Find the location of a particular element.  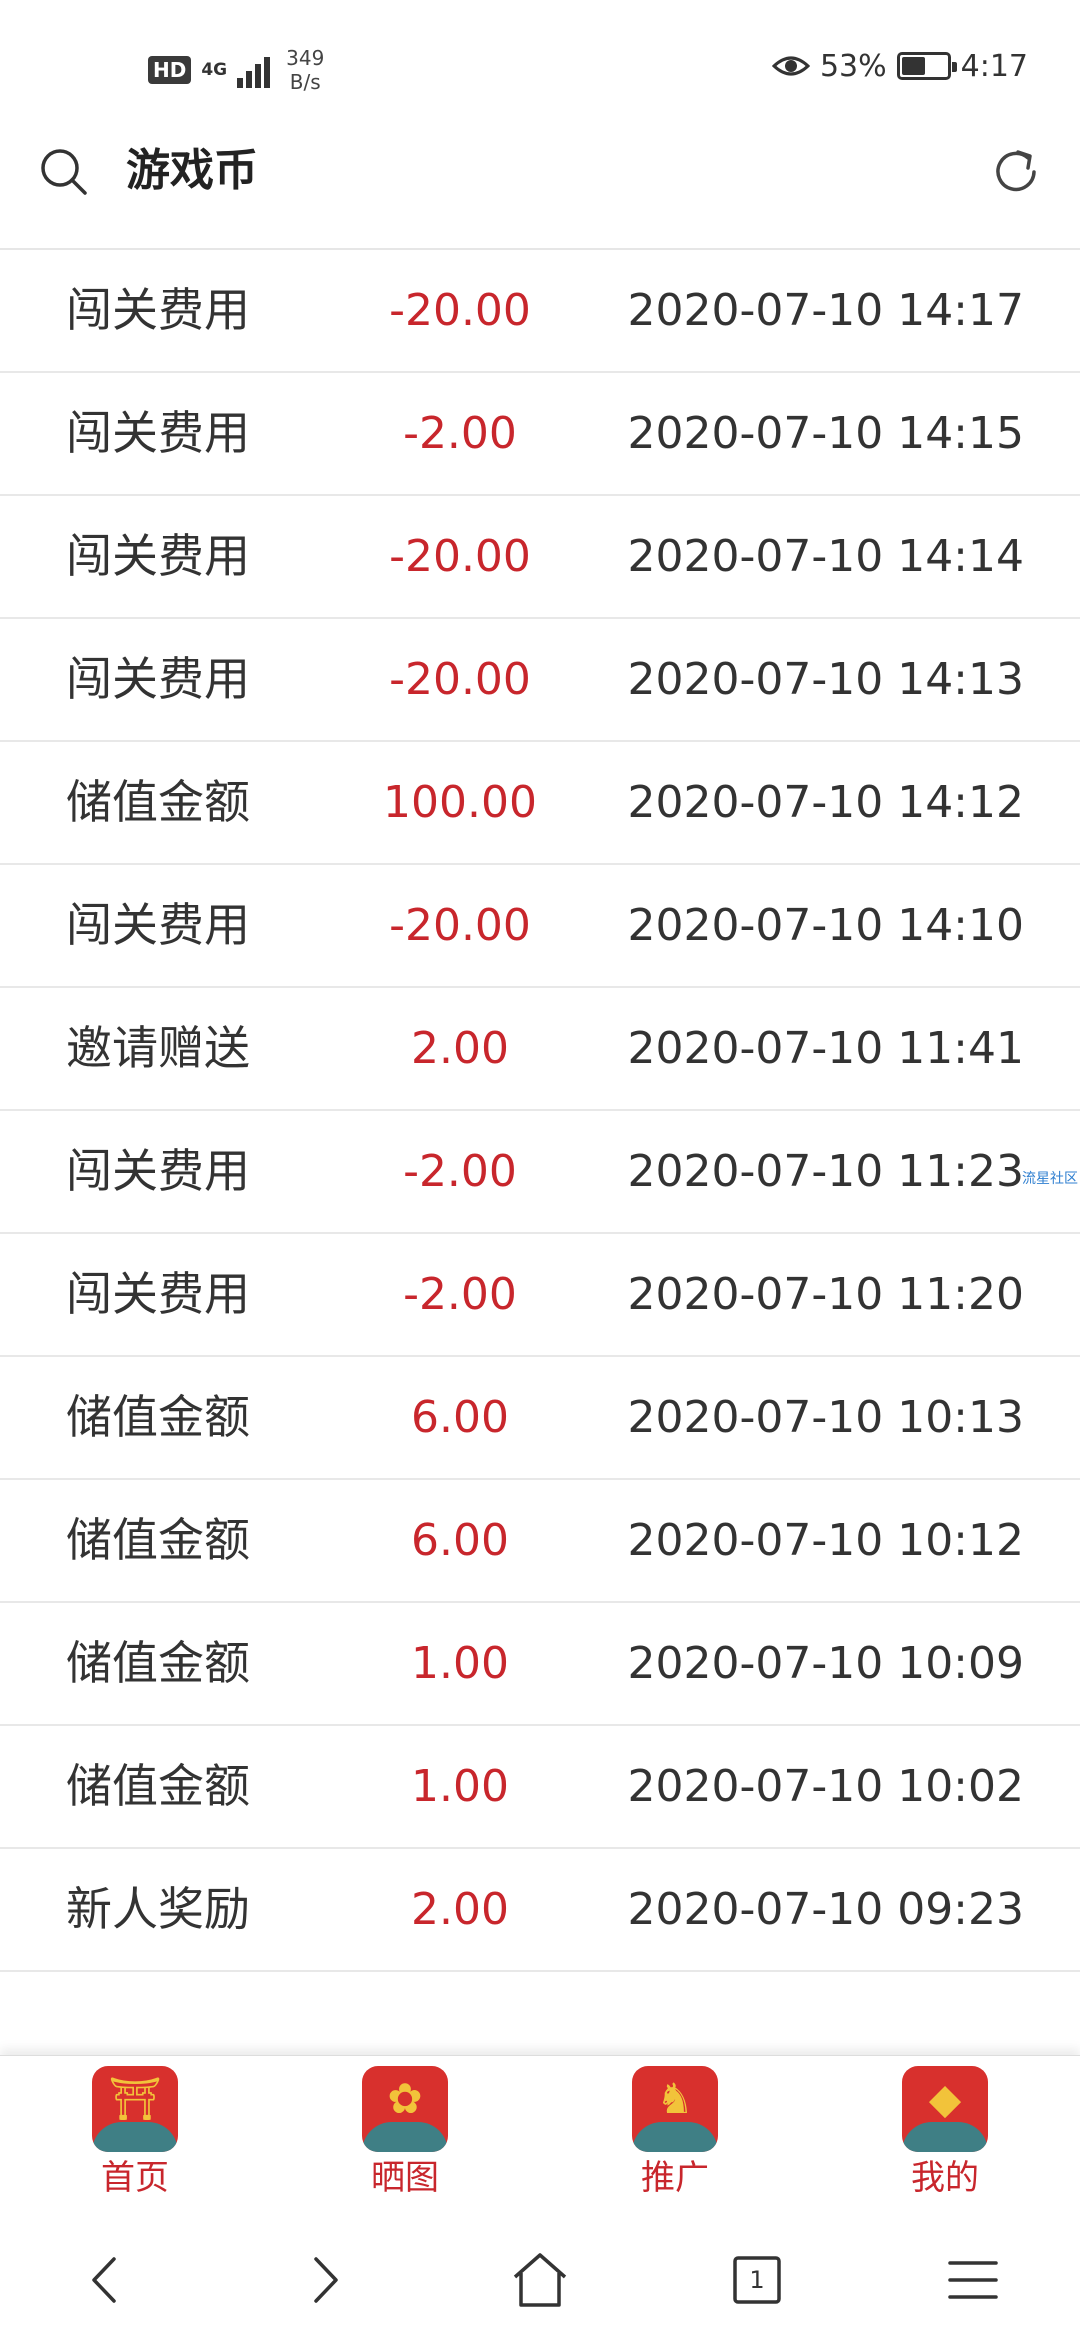

transaction-time: 2020-07-10 11:41 is located at coordinates (826, 1048).